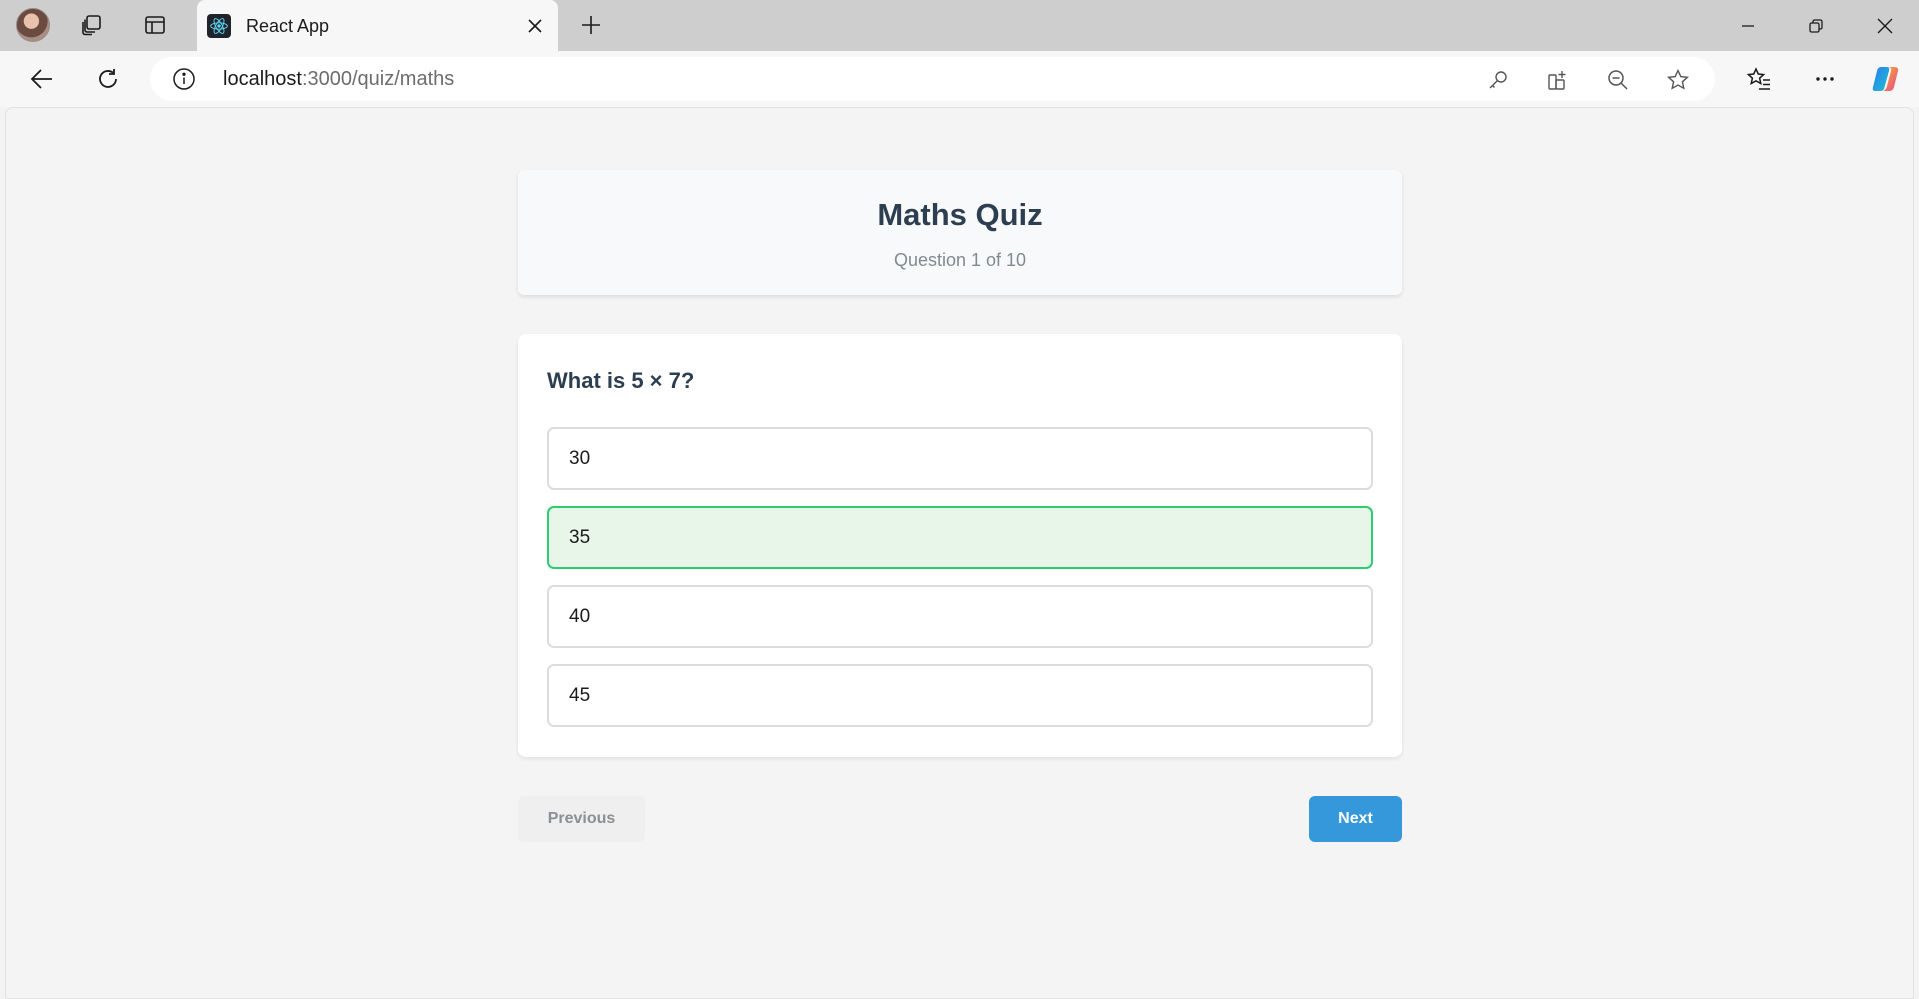 The image size is (1919, 999). Describe the element at coordinates (155, 25) in the screenshot. I see `vertical-tabs-icon` at that location.